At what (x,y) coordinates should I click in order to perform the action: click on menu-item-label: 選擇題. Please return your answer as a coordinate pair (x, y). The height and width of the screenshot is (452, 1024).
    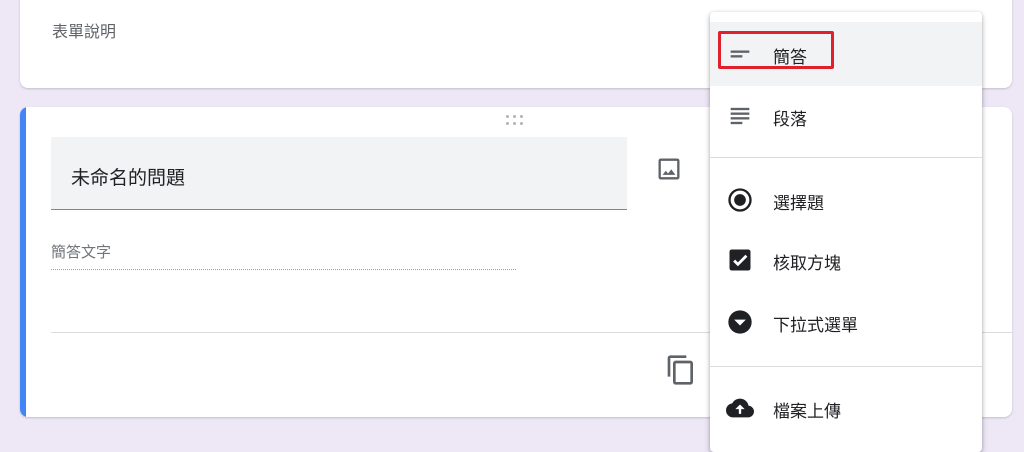
    Looking at the image, I should click on (798, 204).